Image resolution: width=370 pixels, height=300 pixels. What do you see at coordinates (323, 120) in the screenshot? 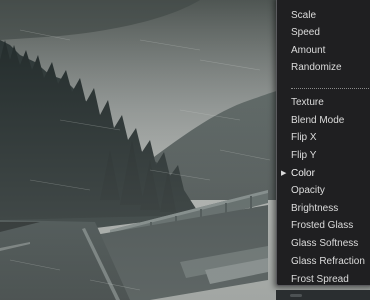
I see `menu-item-blend-mode: Blend Mode` at bounding box center [323, 120].